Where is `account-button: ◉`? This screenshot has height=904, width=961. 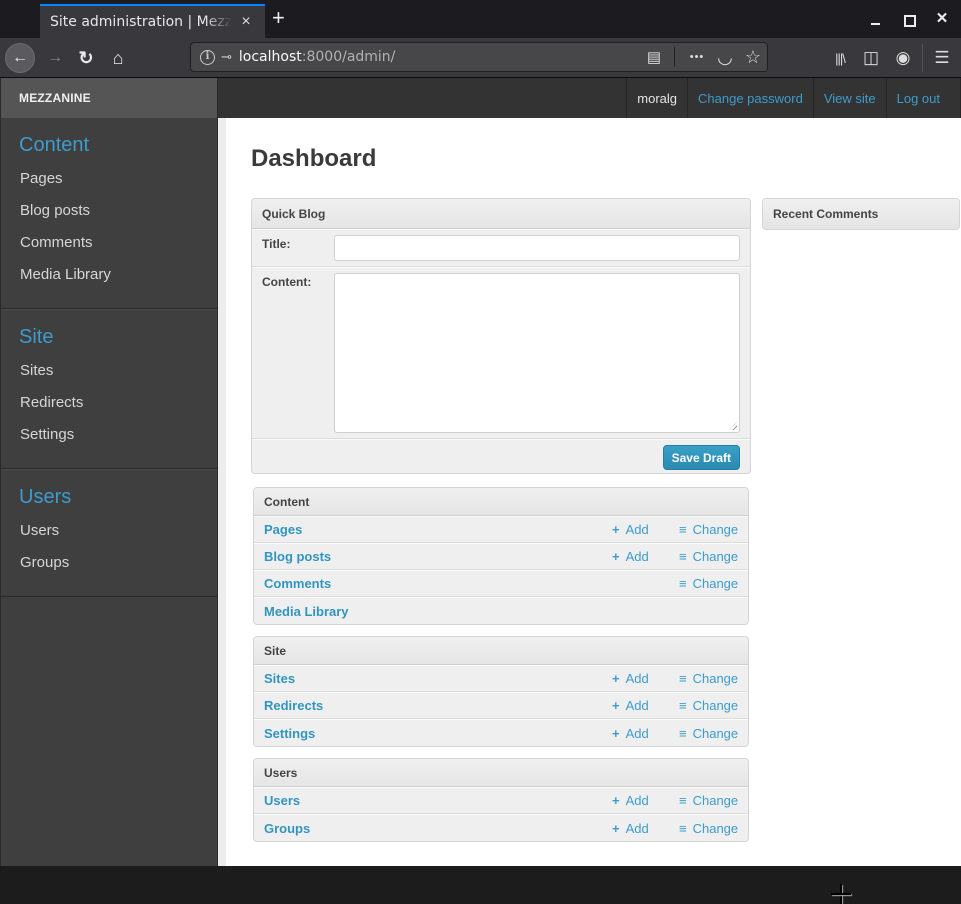 account-button: ◉ is located at coordinates (903, 58).